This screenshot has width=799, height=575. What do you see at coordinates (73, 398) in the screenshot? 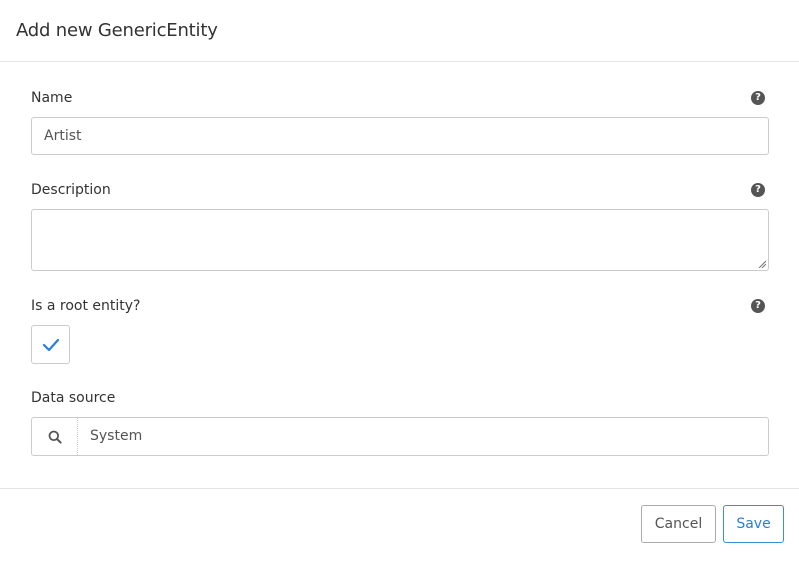
I see `data-source-label: Data source` at bounding box center [73, 398].